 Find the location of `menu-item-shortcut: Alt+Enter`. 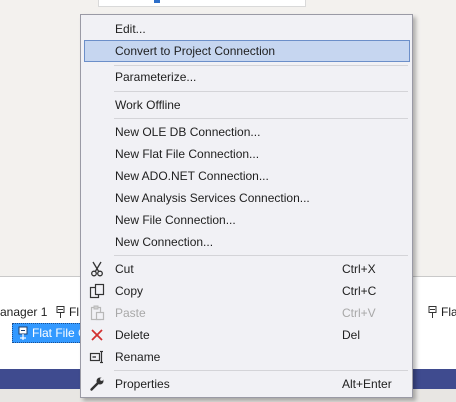

menu-item-shortcut: Alt+Enter is located at coordinates (367, 384).